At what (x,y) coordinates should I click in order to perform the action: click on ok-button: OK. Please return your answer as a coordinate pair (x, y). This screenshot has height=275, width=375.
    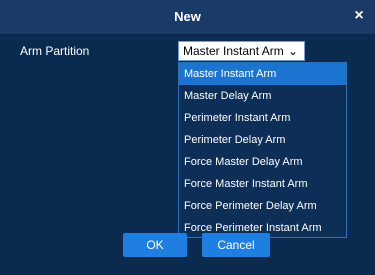
    Looking at the image, I should click on (155, 245).